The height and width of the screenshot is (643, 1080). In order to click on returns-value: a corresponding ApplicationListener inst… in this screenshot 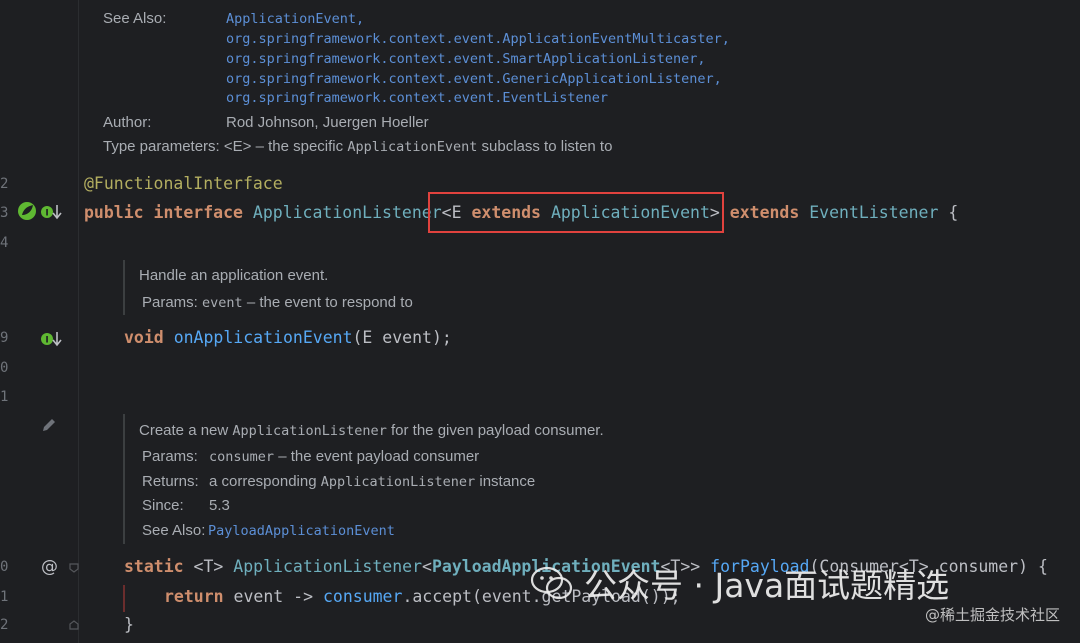, I will do `click(372, 481)`.